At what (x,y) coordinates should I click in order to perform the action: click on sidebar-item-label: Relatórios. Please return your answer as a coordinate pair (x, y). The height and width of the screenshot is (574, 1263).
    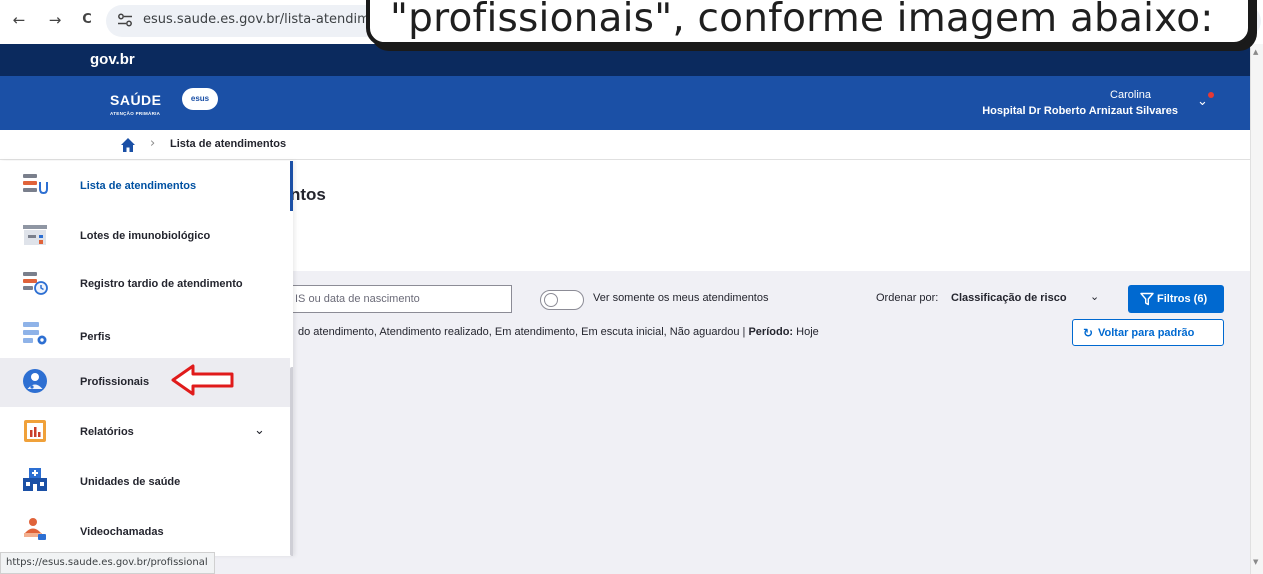
    Looking at the image, I should click on (107, 432).